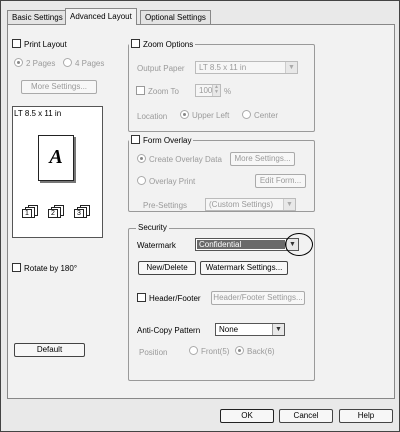 The image size is (400, 432). Describe the element at coordinates (156, 245) in the screenshot. I see `watermark-label: Watermark` at that location.